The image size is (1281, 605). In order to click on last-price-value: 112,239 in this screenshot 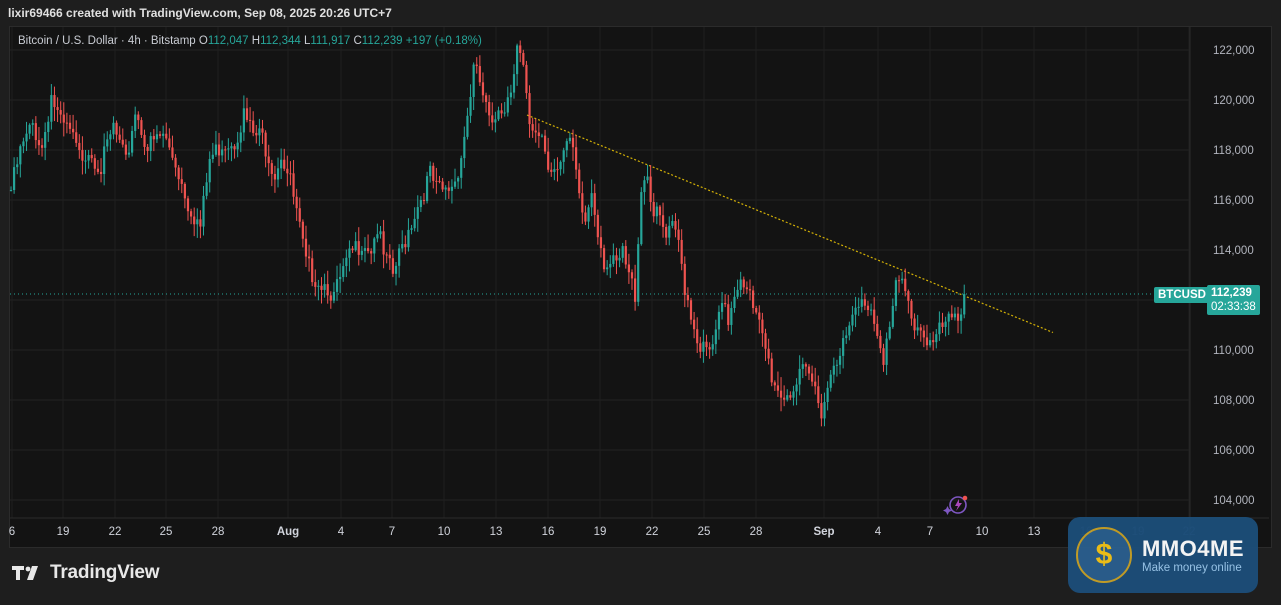, I will do `click(1231, 293)`.